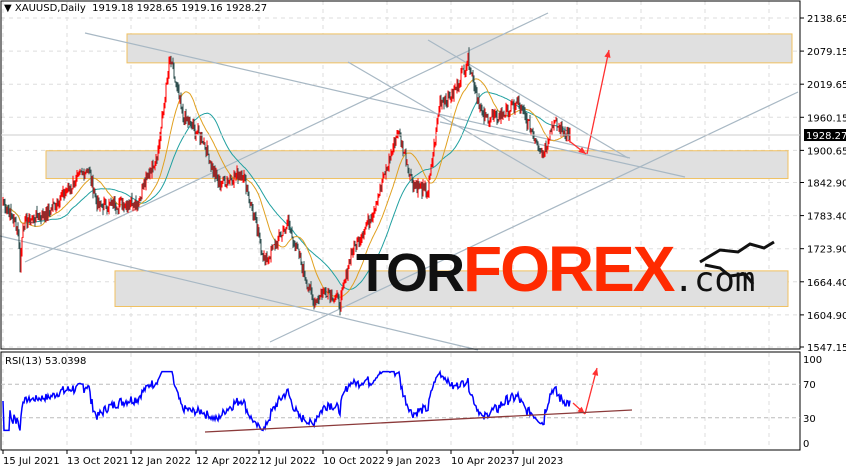 Image resolution: width=846 pixels, height=471 pixels. What do you see at coordinates (826, 136) in the screenshot?
I see `current-price-label: 1928.27` at bounding box center [826, 136].